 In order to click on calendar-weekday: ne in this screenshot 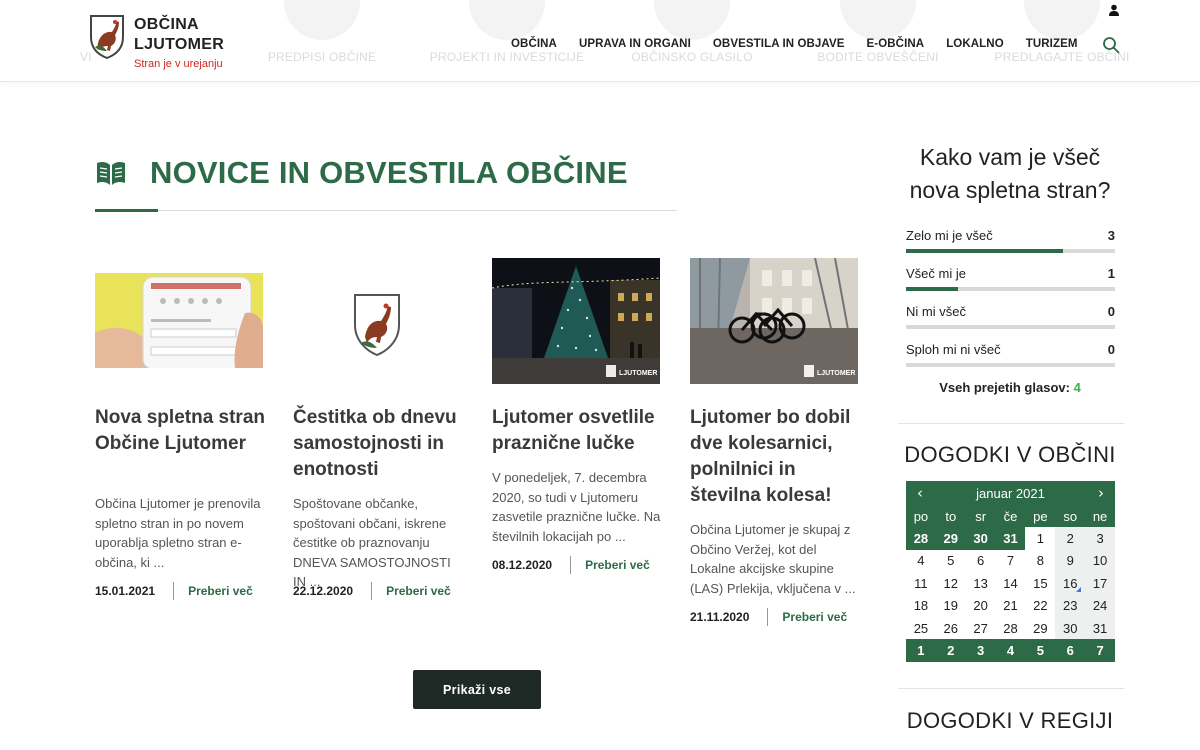, I will do `click(1100, 516)`.